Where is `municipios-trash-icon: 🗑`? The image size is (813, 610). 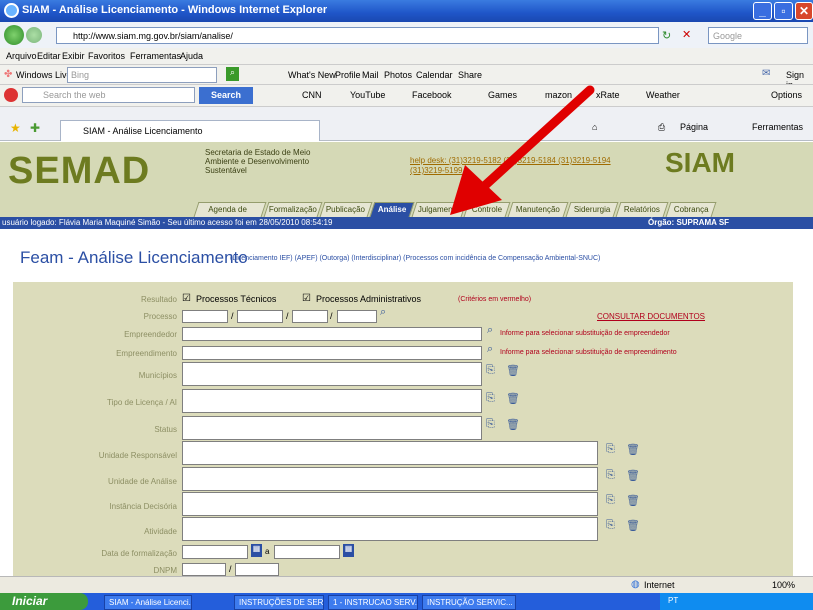 municipios-trash-icon: 🗑 is located at coordinates (513, 370).